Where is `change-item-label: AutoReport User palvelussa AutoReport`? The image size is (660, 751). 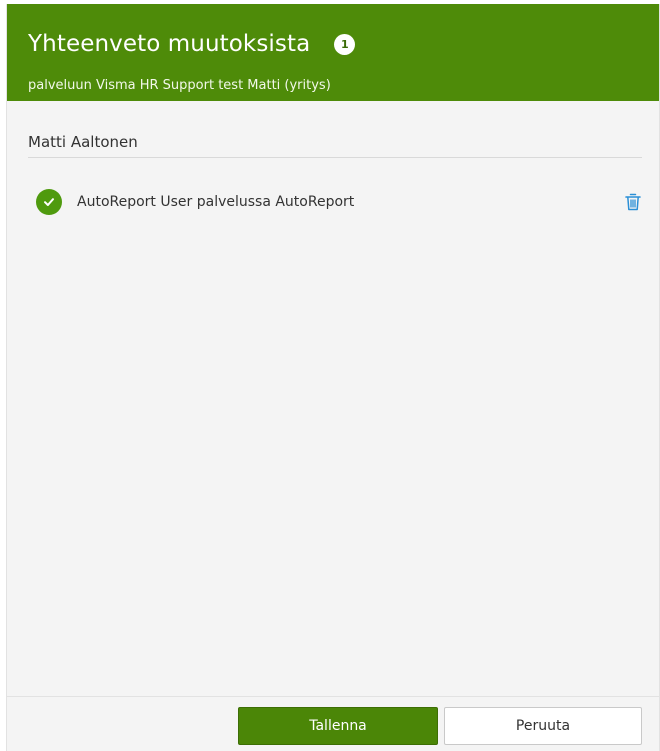 change-item-label: AutoReport User palvelussa AutoReport is located at coordinates (216, 202).